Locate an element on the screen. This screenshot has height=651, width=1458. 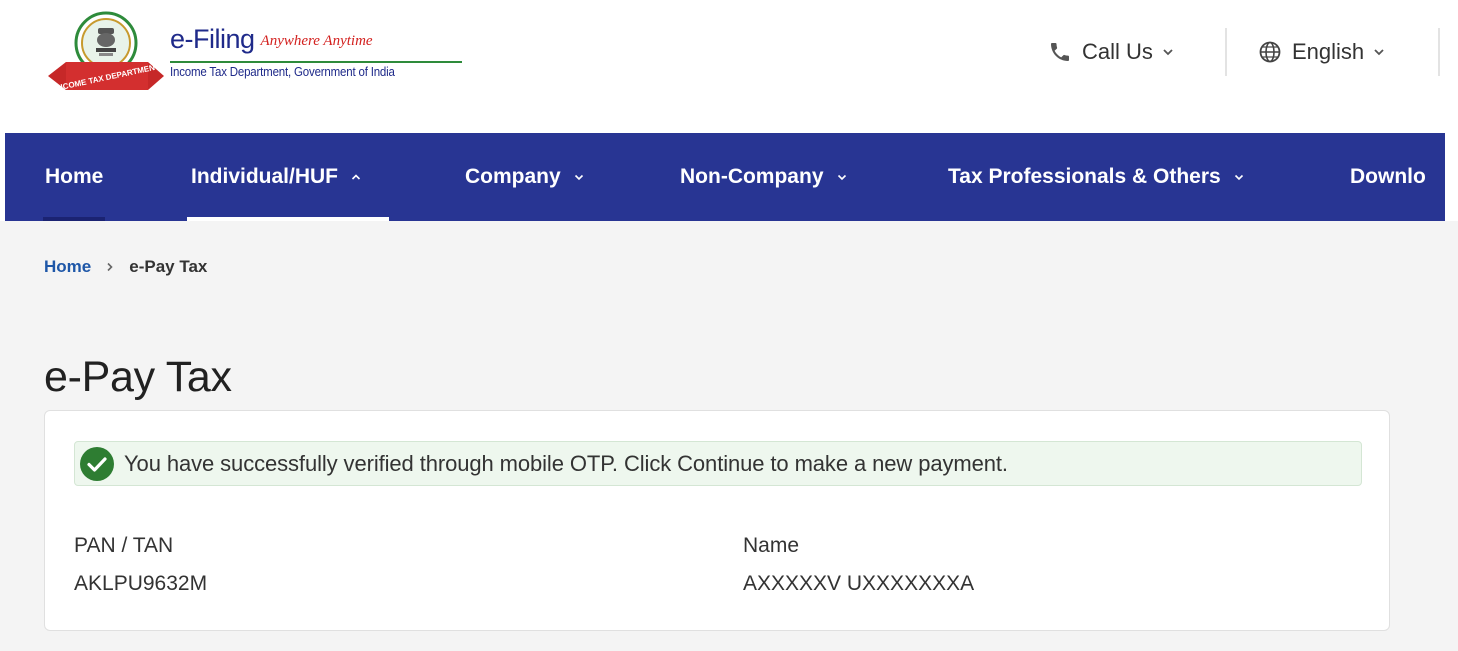
nav-item-label: Individual/HUF is located at coordinates (264, 176).